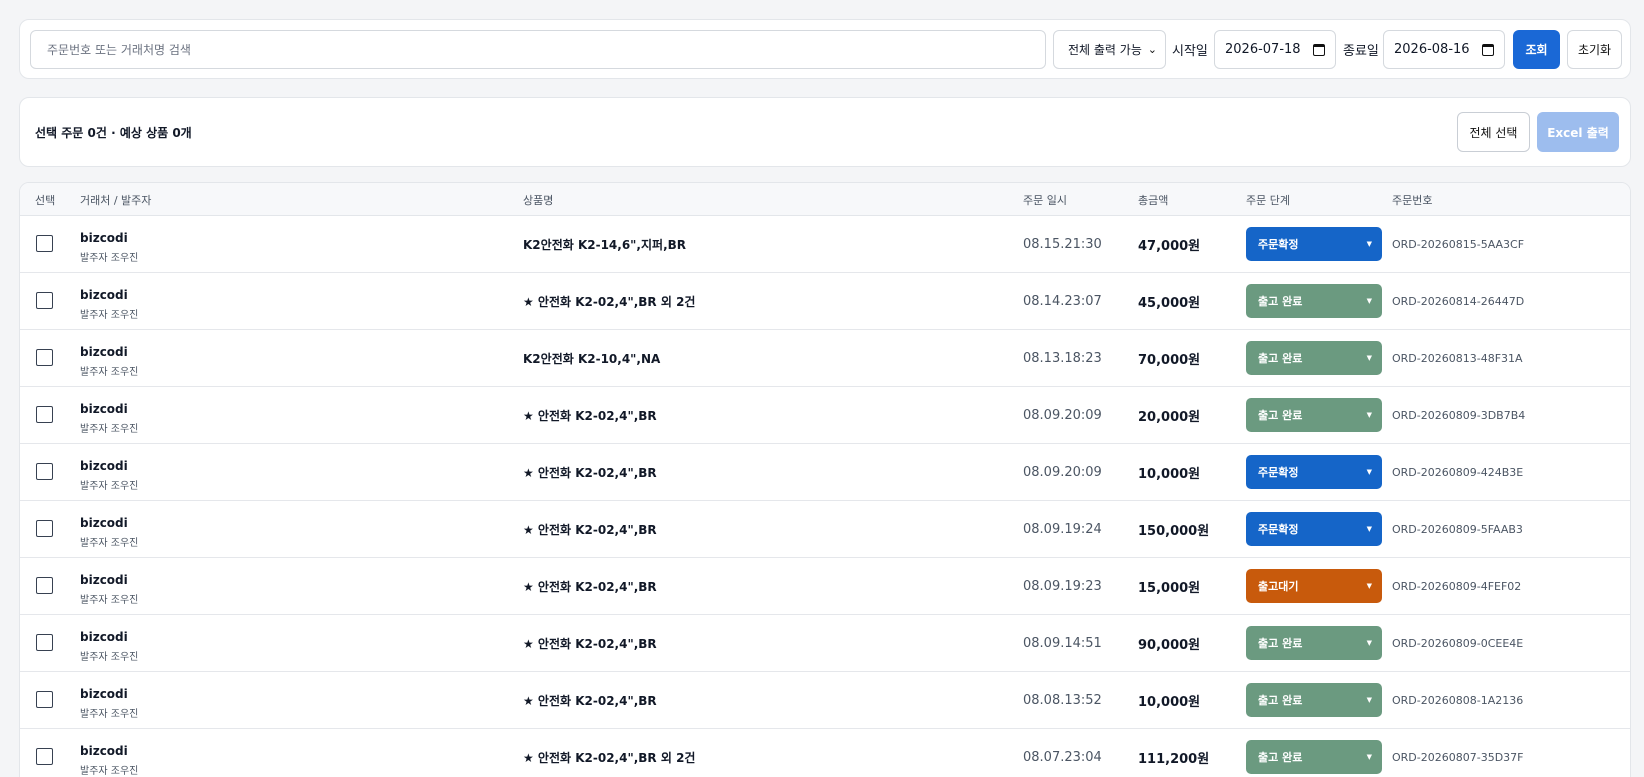 The width and height of the screenshot is (1644, 777). I want to click on header-order-date: 주문 일시, so click(1045, 200).